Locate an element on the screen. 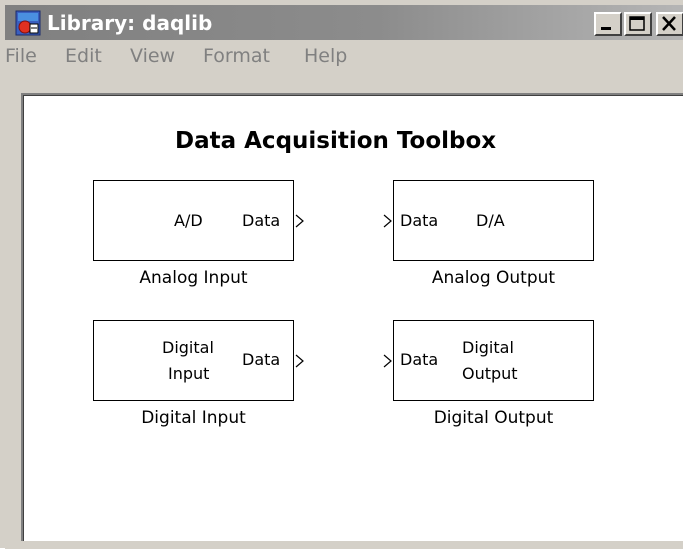 The width and height of the screenshot is (683, 549). analog-output-inport-label: Data is located at coordinates (419, 220).